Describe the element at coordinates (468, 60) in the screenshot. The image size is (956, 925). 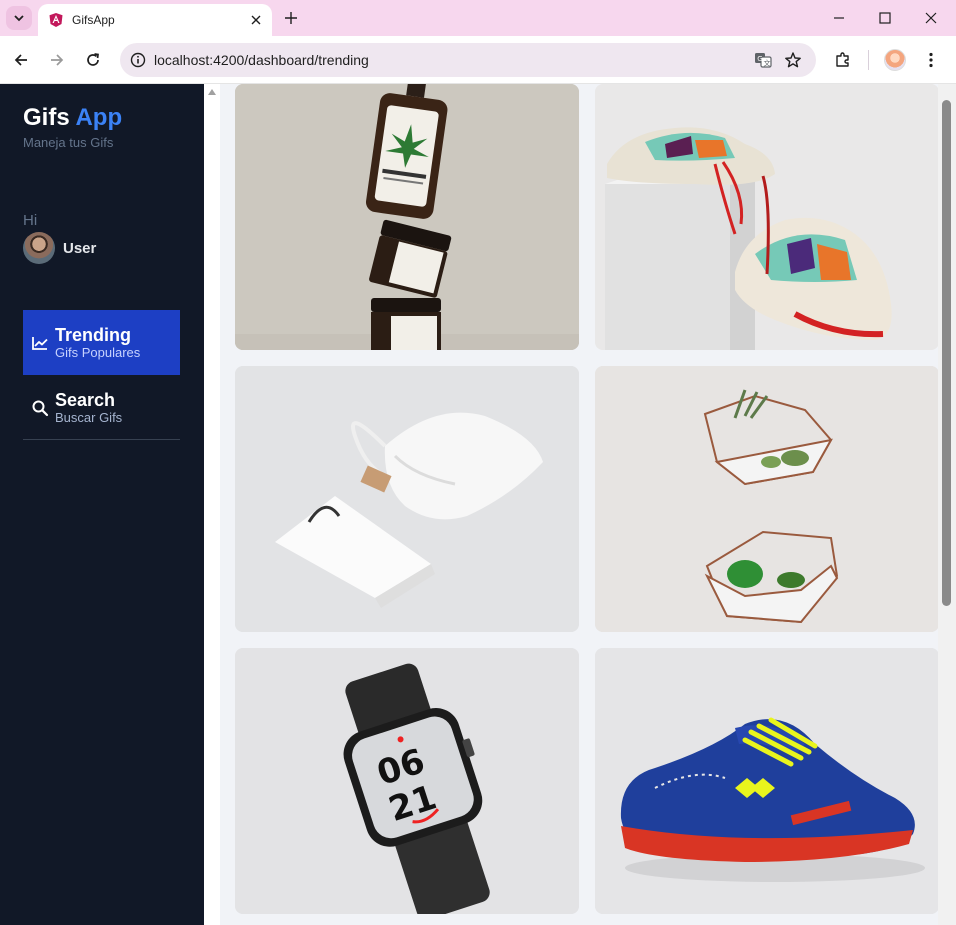
I see `address-bar: localhost:4200/dashboard/trending G文` at that location.